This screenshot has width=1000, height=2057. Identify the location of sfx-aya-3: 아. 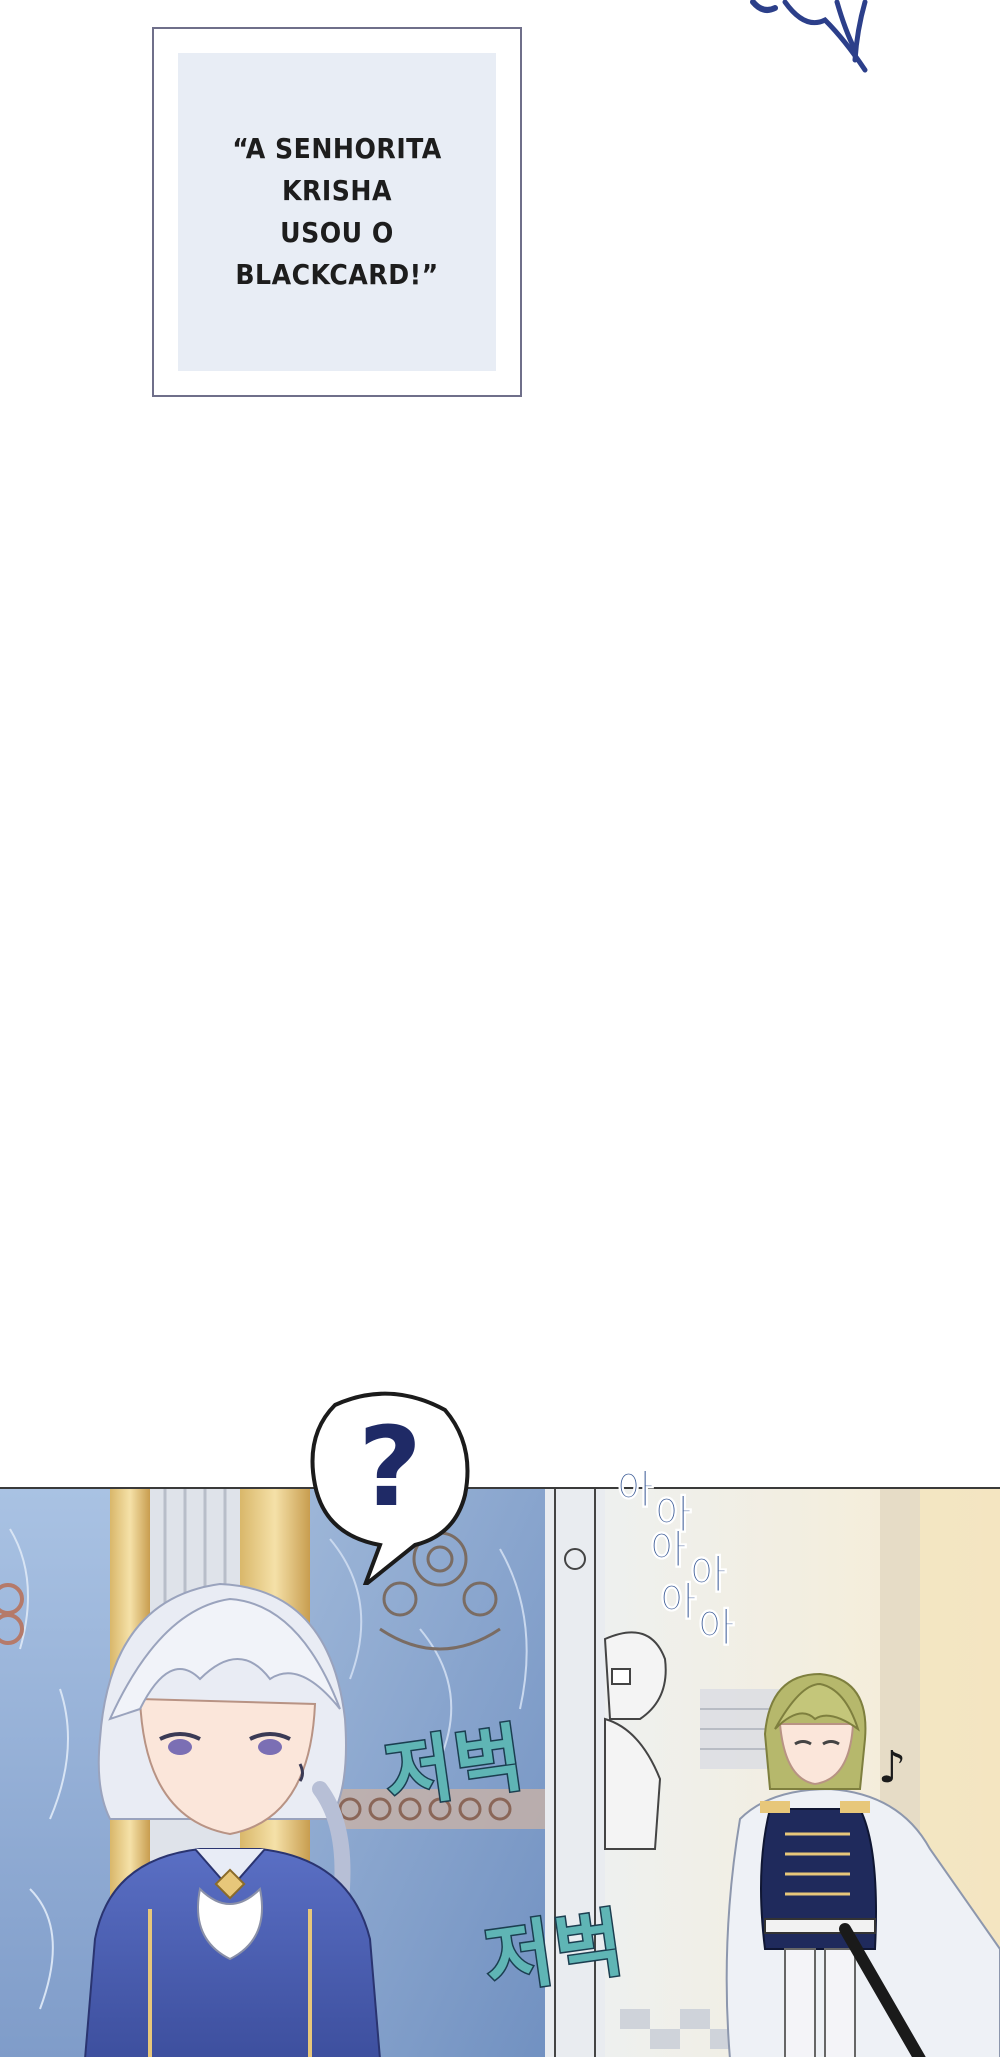
(669, 1550).